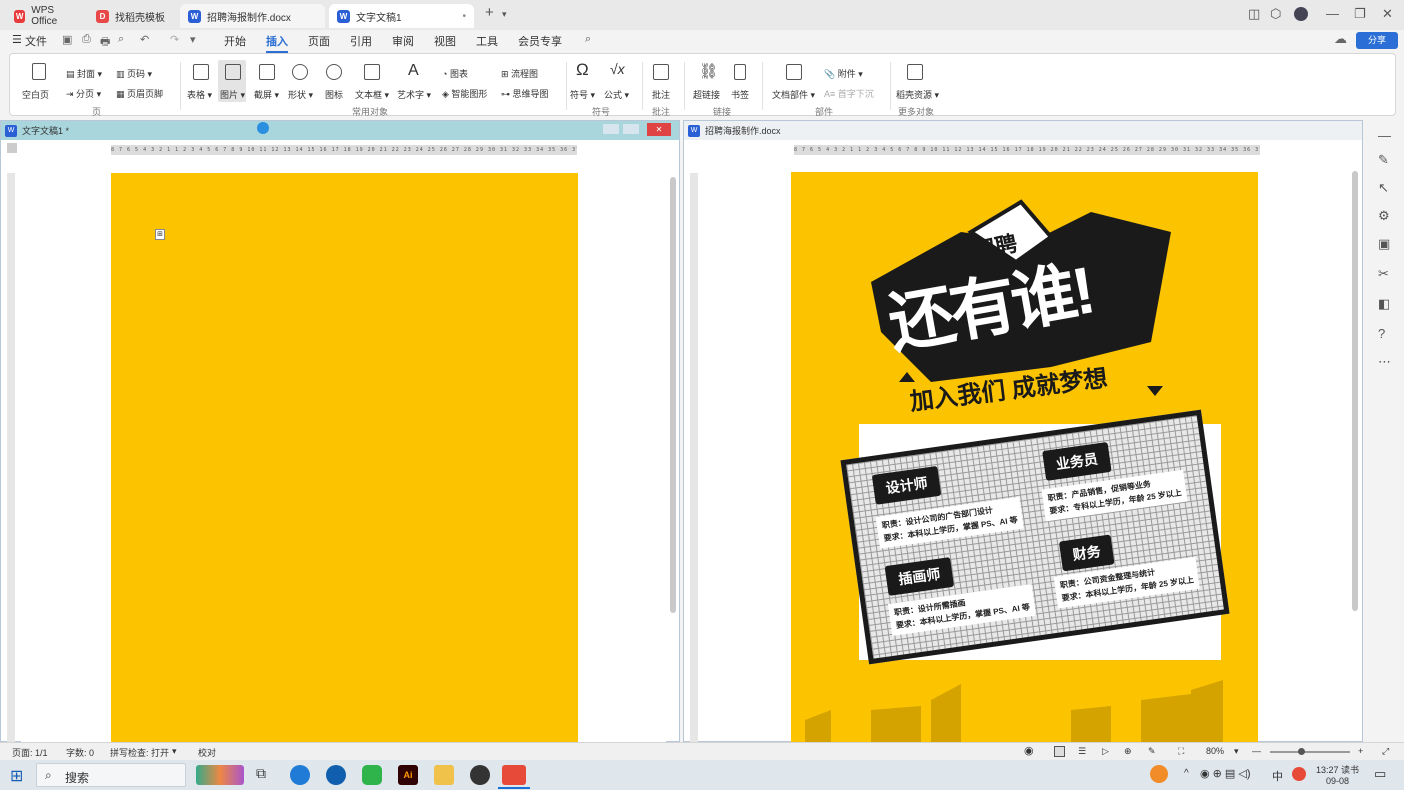 The image size is (1404, 790). What do you see at coordinates (706, 94) in the screenshot?
I see `hyperlink-button: 超链接` at bounding box center [706, 94].